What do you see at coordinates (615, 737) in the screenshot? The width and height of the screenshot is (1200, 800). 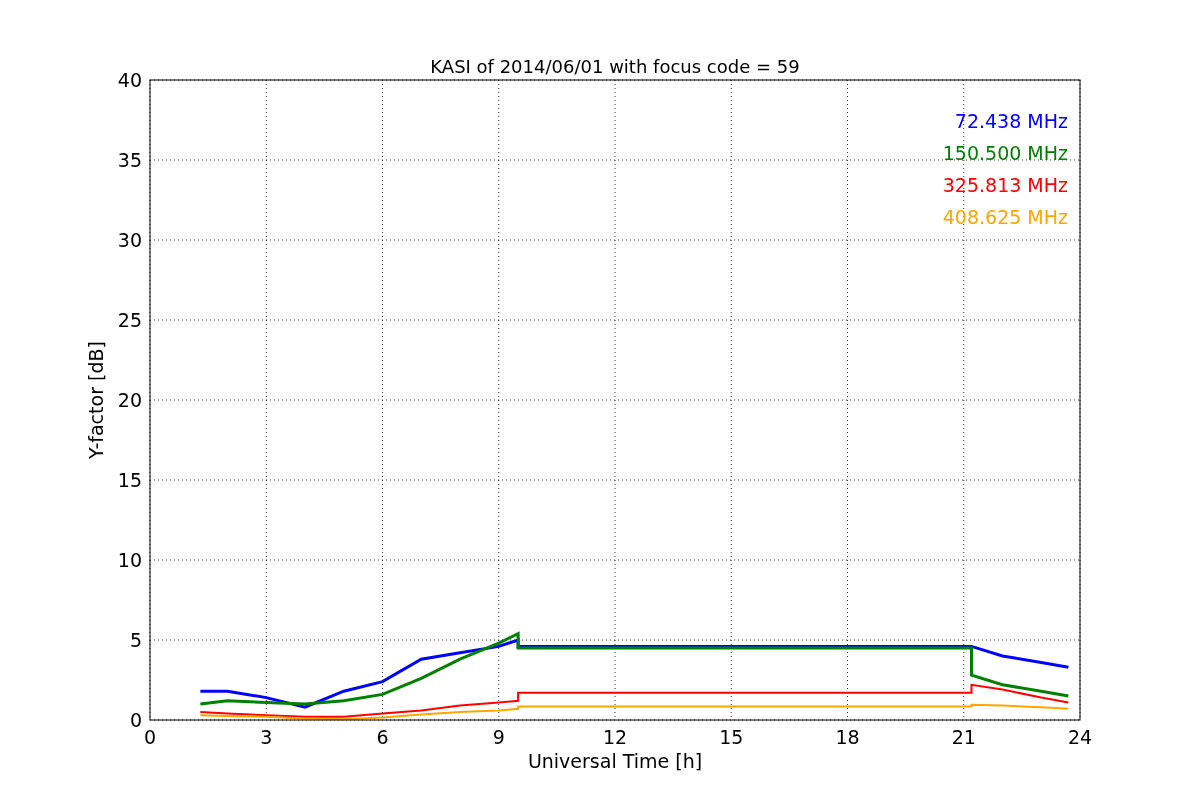 I see `x-tick-label: 12` at bounding box center [615, 737].